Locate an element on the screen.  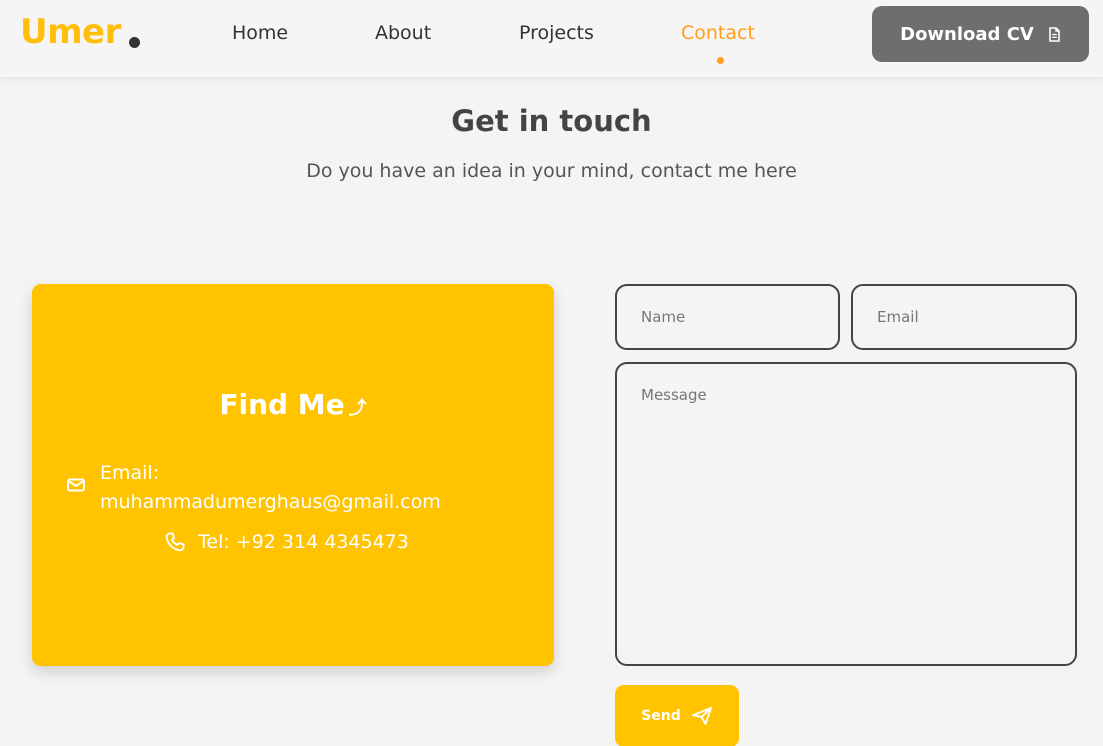
mail-icon is located at coordinates (76, 485).